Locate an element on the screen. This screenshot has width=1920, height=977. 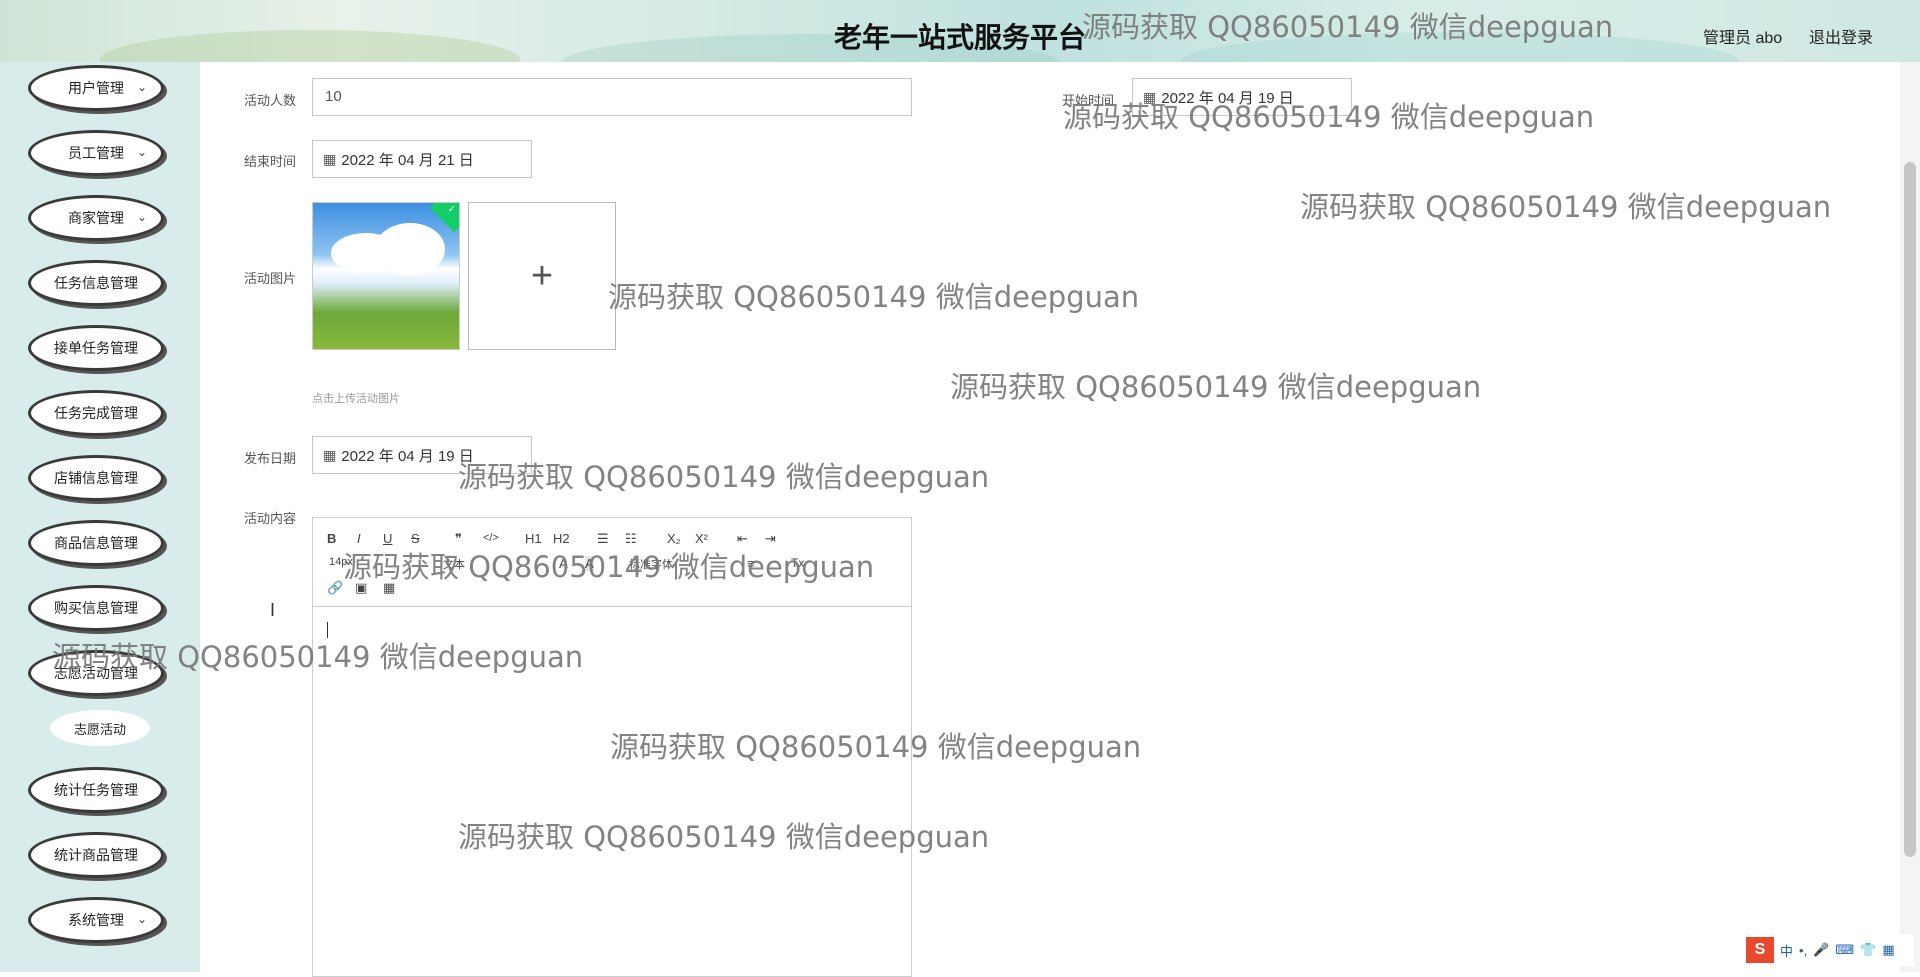
sidebar-item-merchant-management: 商家管理 ⌄ is located at coordinates (96, 218).